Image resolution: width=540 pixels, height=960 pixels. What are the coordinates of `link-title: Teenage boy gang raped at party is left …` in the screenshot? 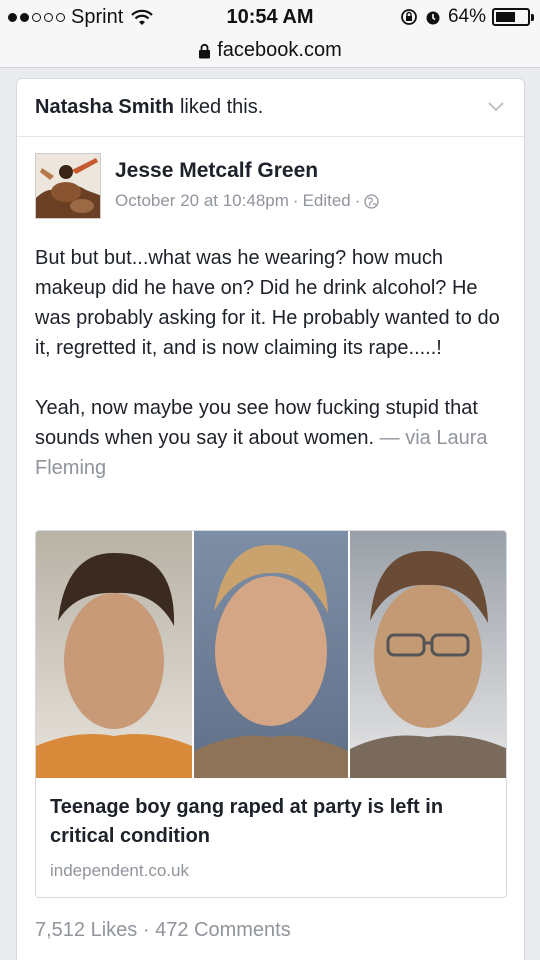 It's located at (272, 822).